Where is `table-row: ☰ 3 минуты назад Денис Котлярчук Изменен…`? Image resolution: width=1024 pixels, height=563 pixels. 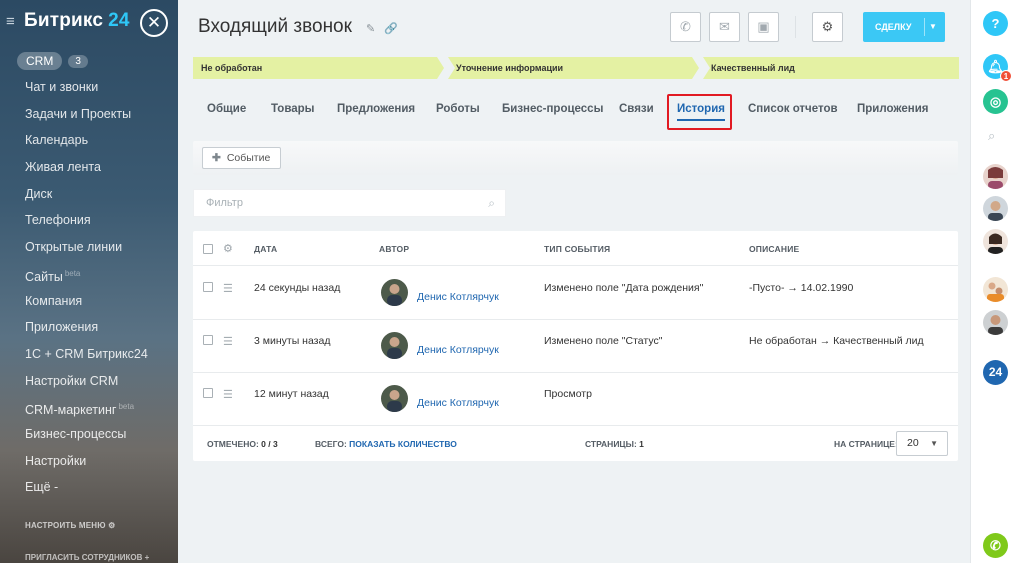 table-row: ☰ 3 минуты назад Денис Котлярчук Изменен… is located at coordinates (575, 346).